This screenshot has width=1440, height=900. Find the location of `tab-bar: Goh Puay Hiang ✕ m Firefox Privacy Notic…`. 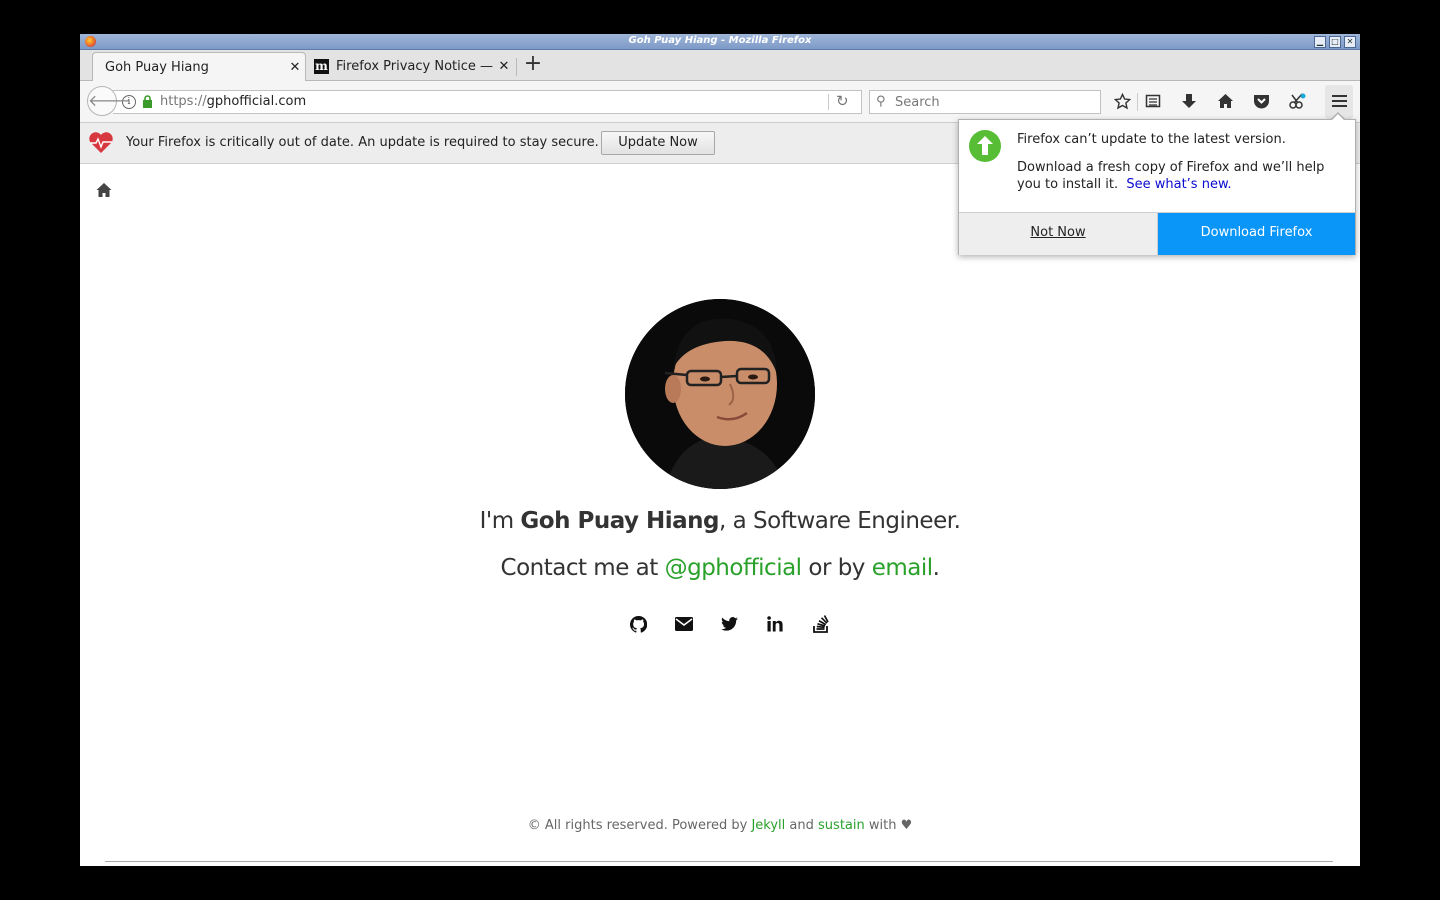

tab-bar: Goh Puay Hiang ✕ m Firefox Privacy Notic… is located at coordinates (720, 65).